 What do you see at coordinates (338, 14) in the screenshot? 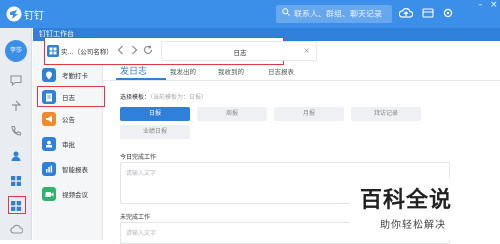
I see `search-placeholder: 联系人、群组、聊天记录` at bounding box center [338, 14].